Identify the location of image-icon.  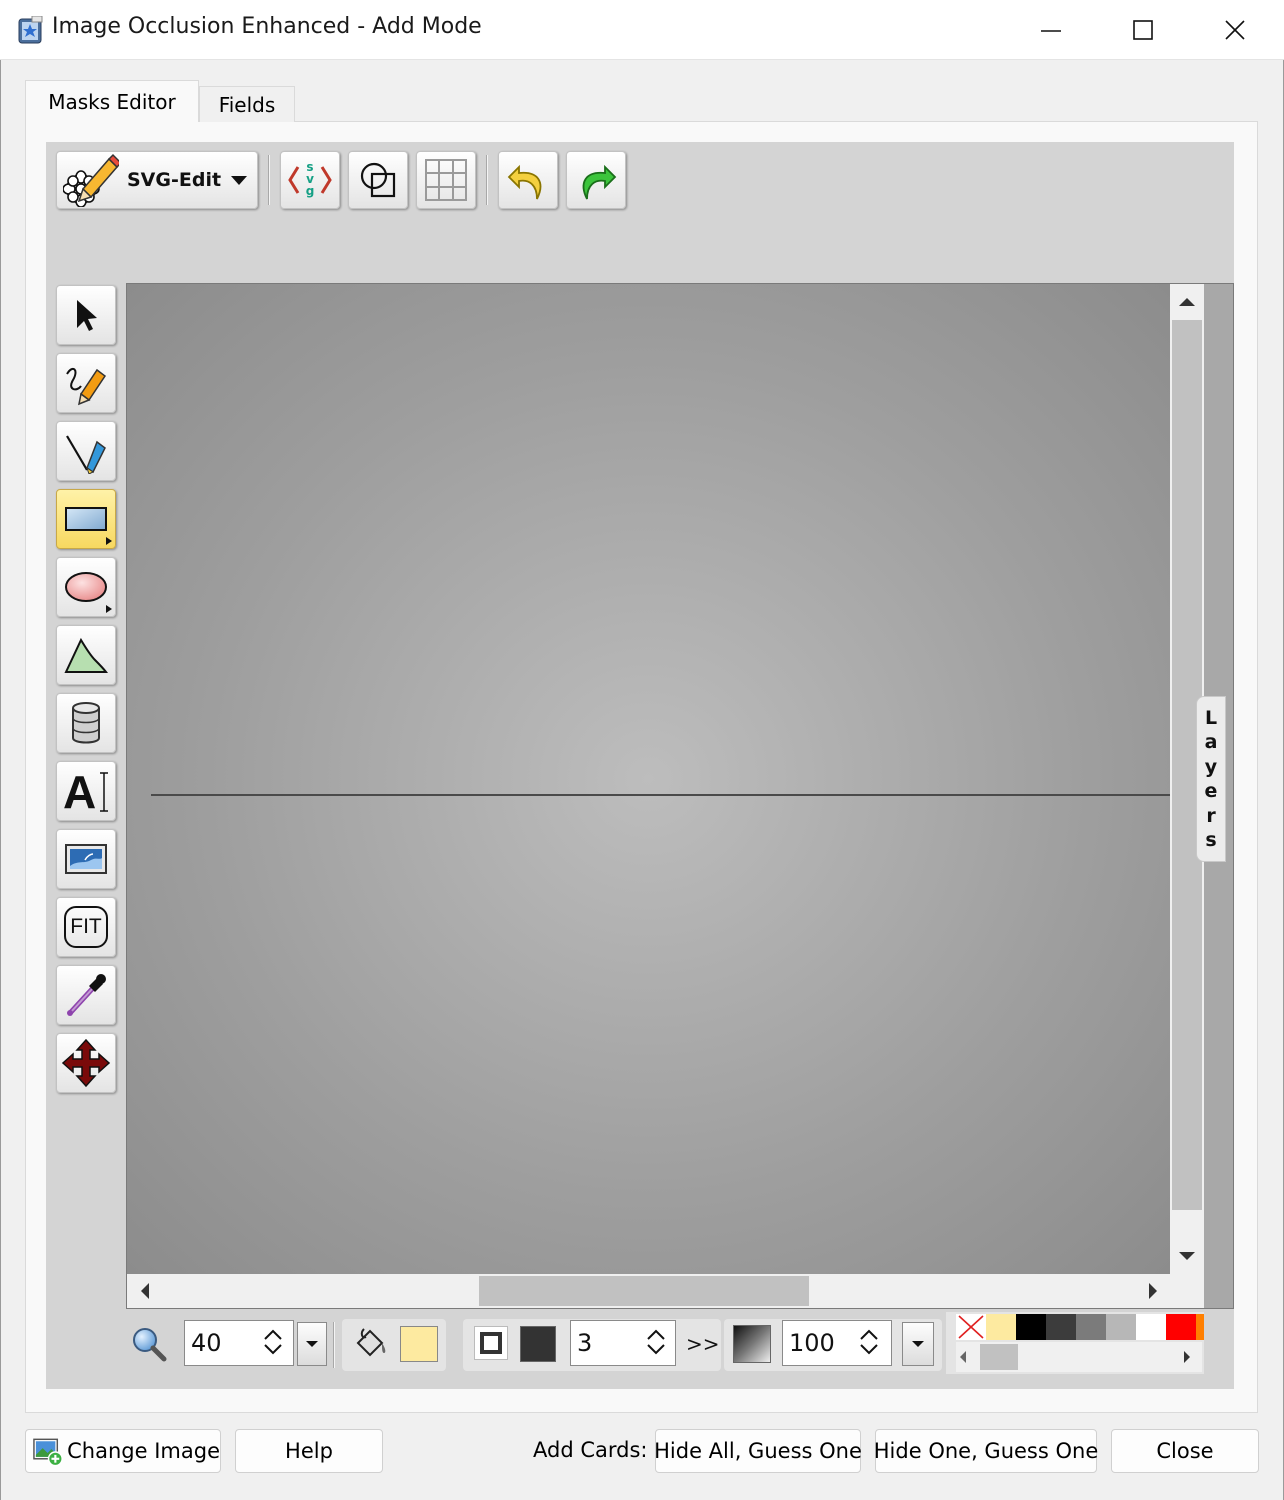
(86, 859).